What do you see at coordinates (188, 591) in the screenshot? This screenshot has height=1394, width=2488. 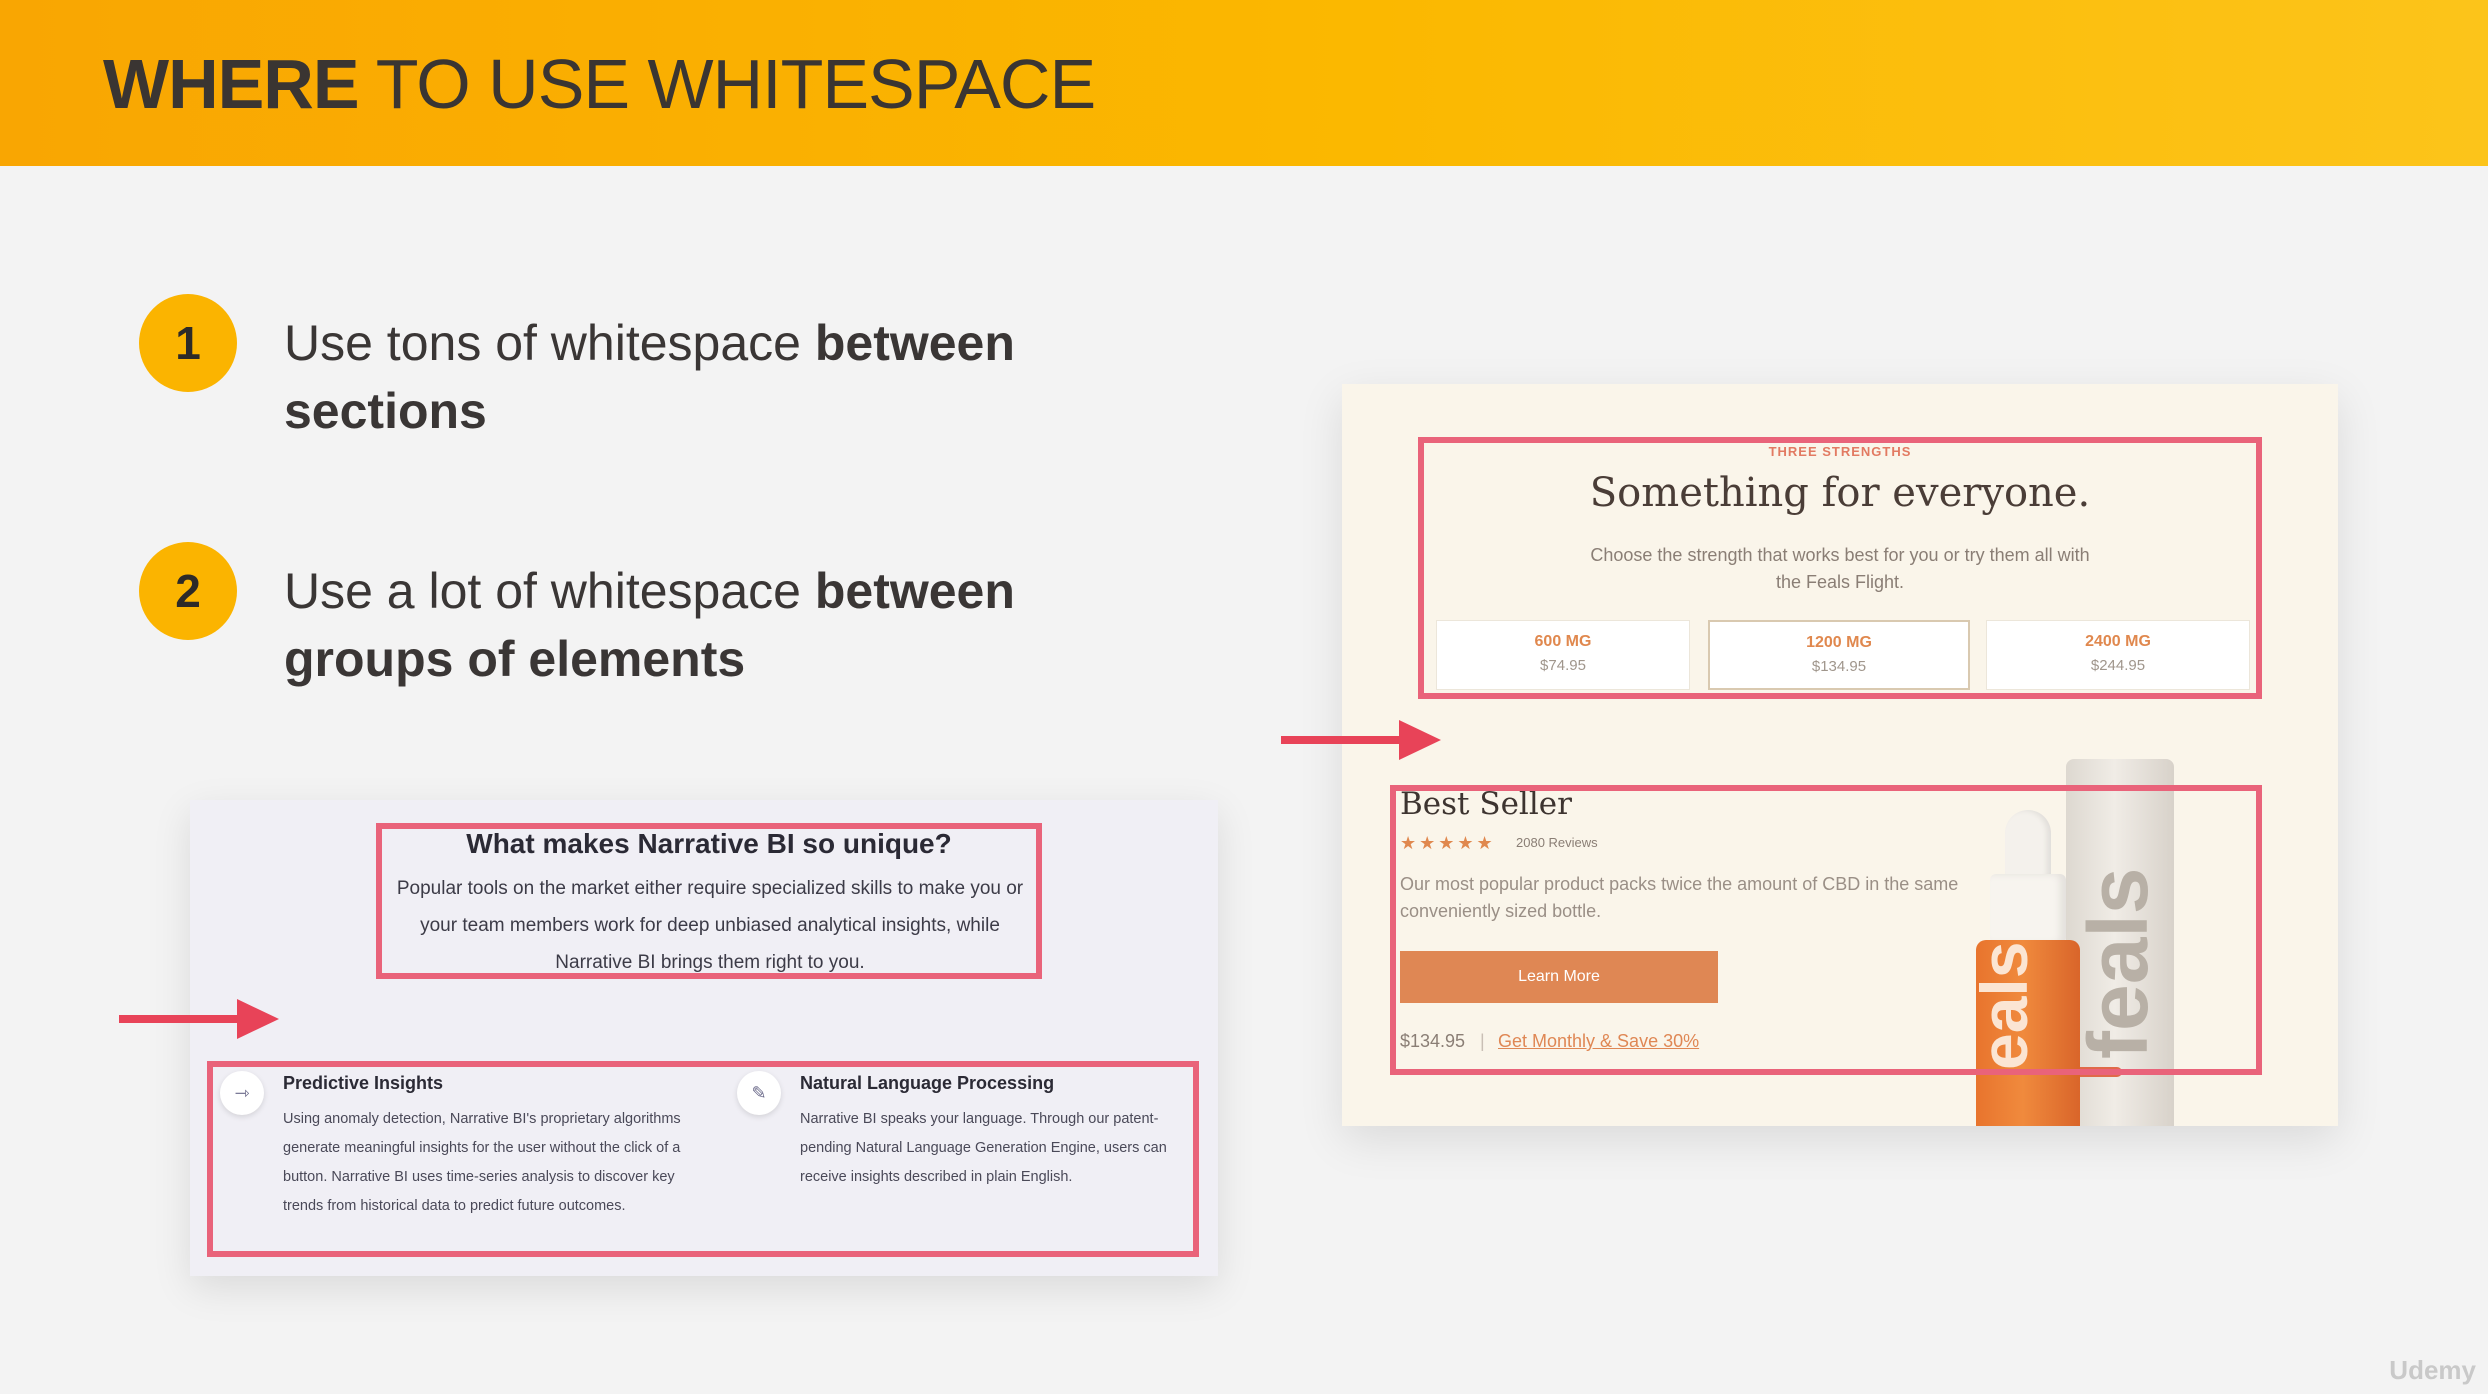 I see `point-number-2: 2` at bounding box center [188, 591].